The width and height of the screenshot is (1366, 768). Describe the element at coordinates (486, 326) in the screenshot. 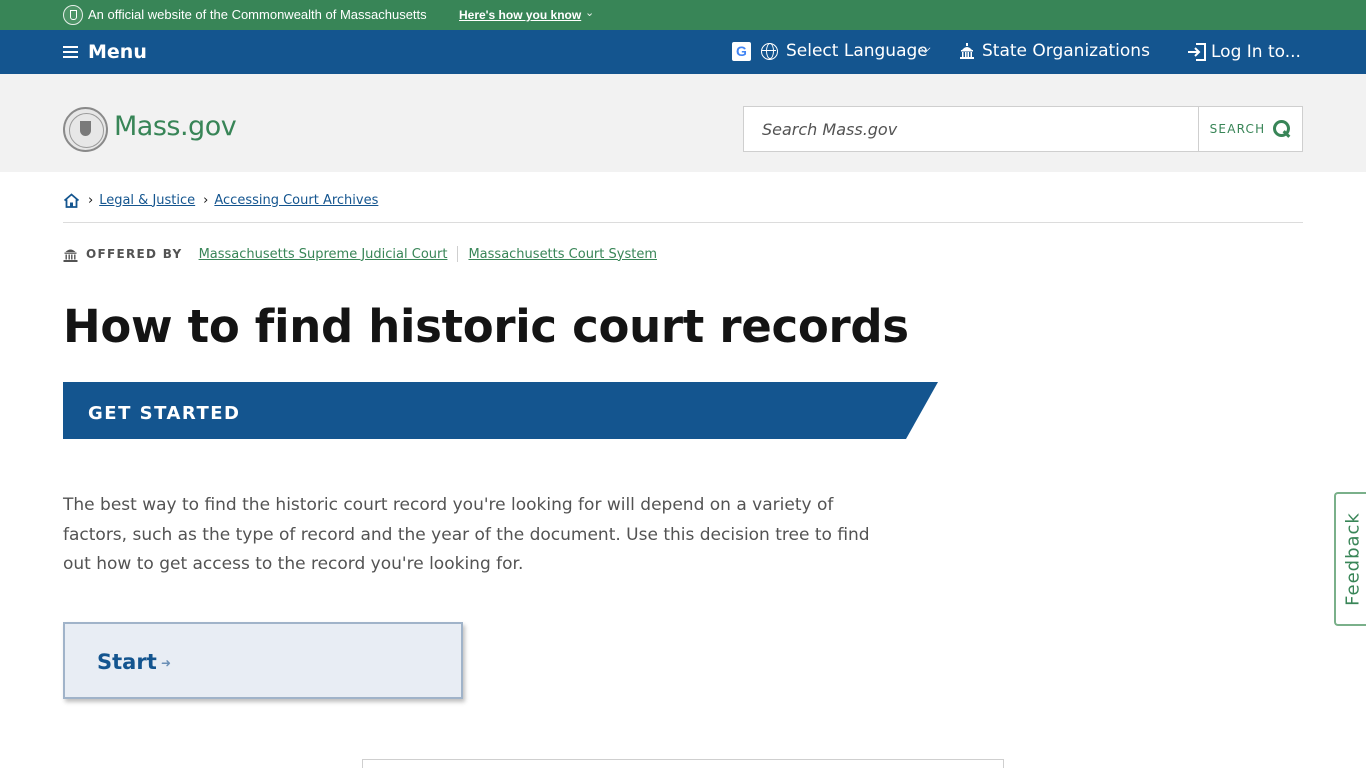

I see `page-title: How to find historic court records` at that location.